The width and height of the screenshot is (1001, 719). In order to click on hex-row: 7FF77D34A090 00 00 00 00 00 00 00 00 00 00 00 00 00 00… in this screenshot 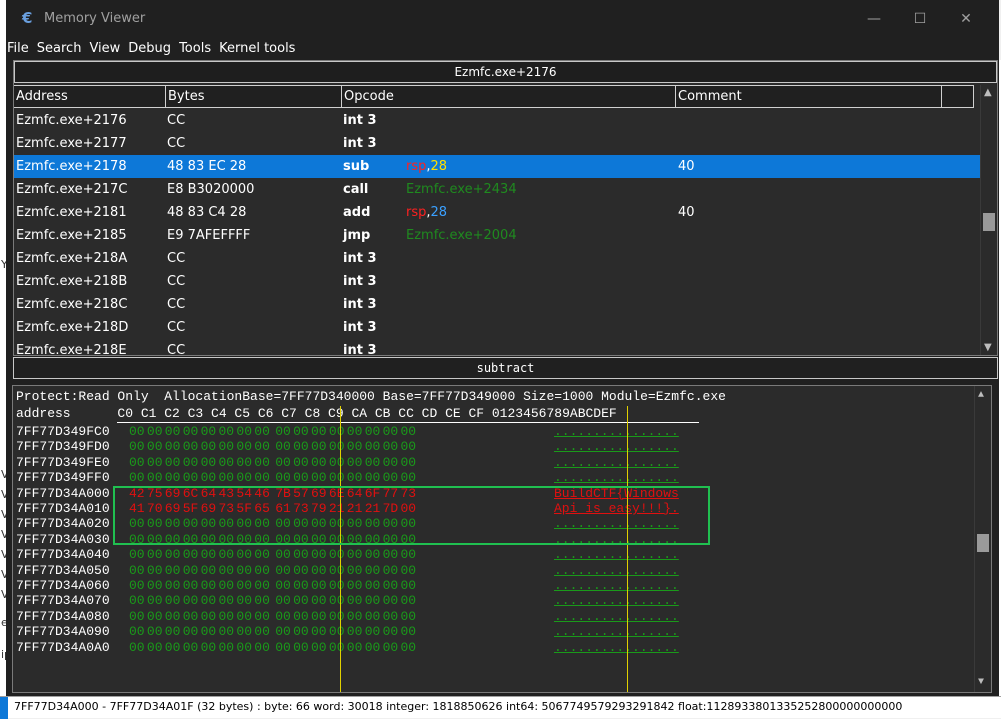, I will do `click(493, 631)`.